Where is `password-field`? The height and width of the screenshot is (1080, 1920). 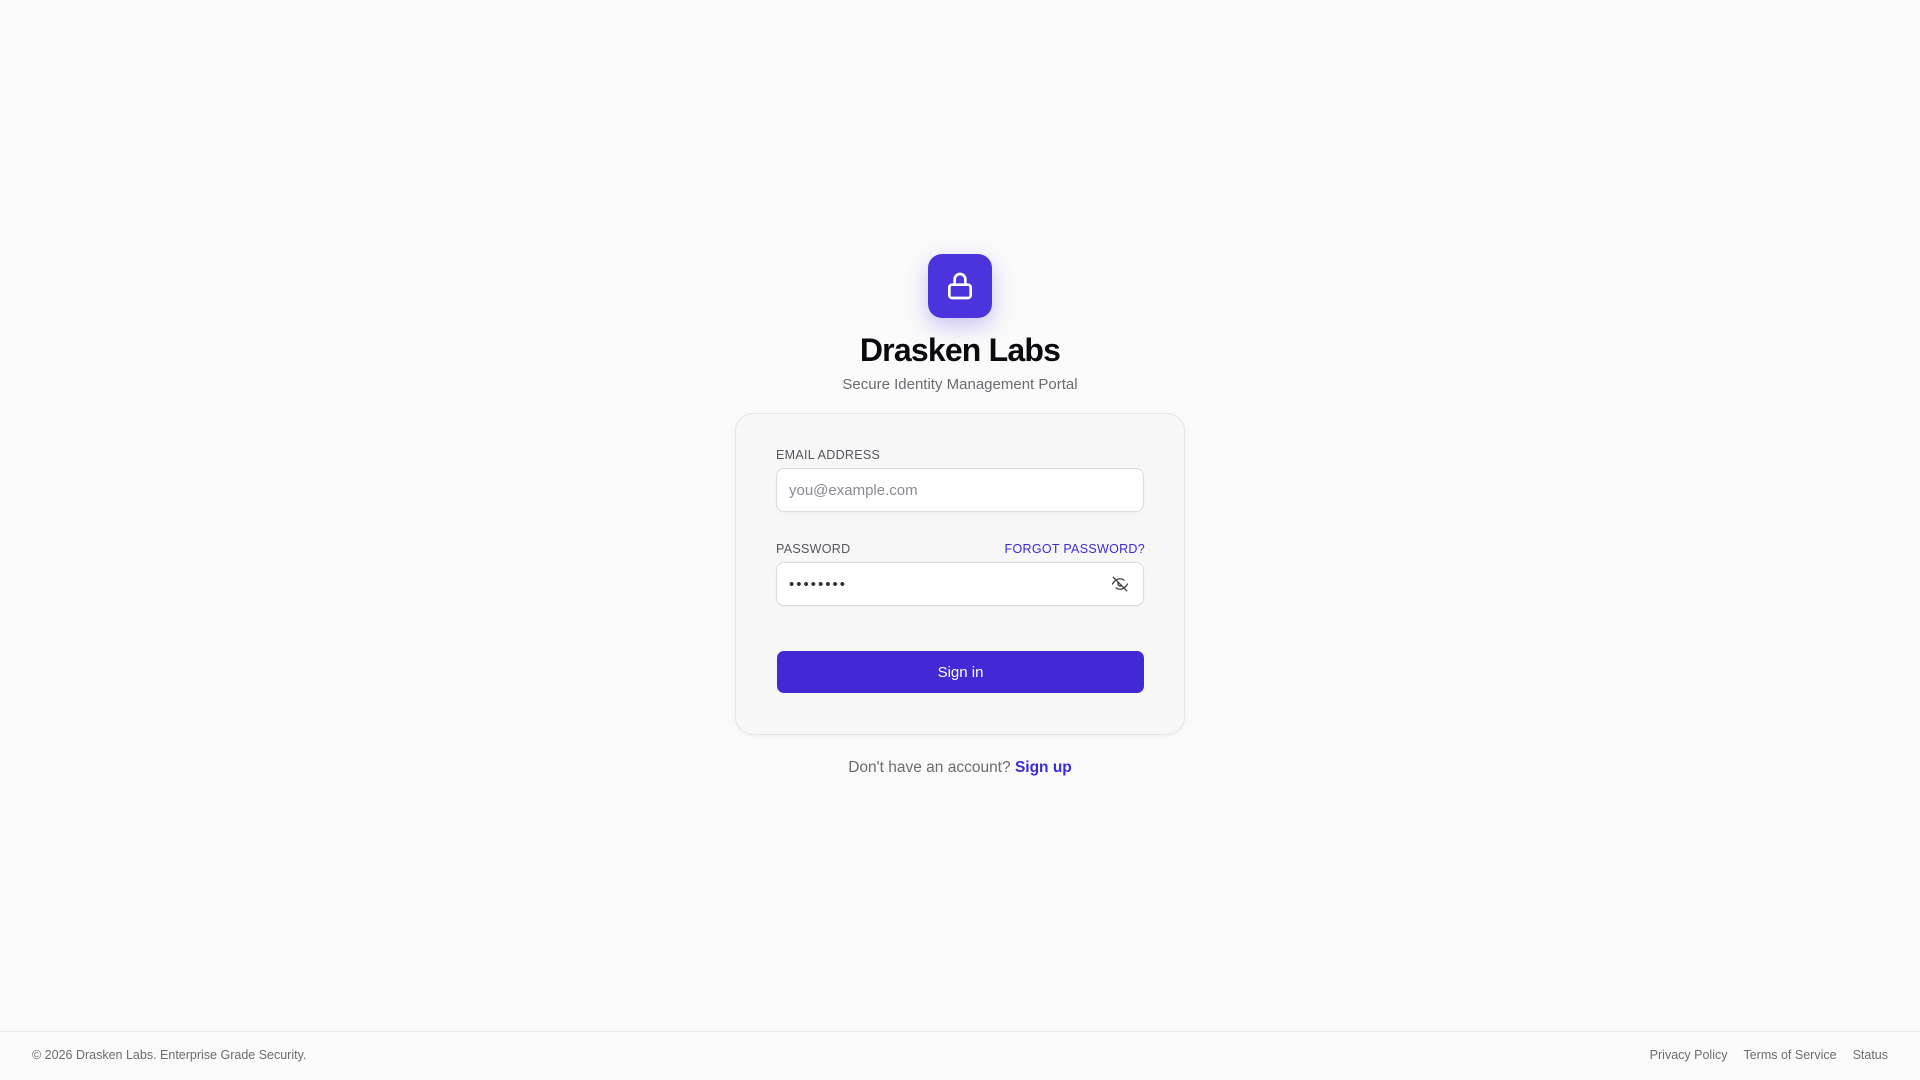
password-field is located at coordinates (949, 584).